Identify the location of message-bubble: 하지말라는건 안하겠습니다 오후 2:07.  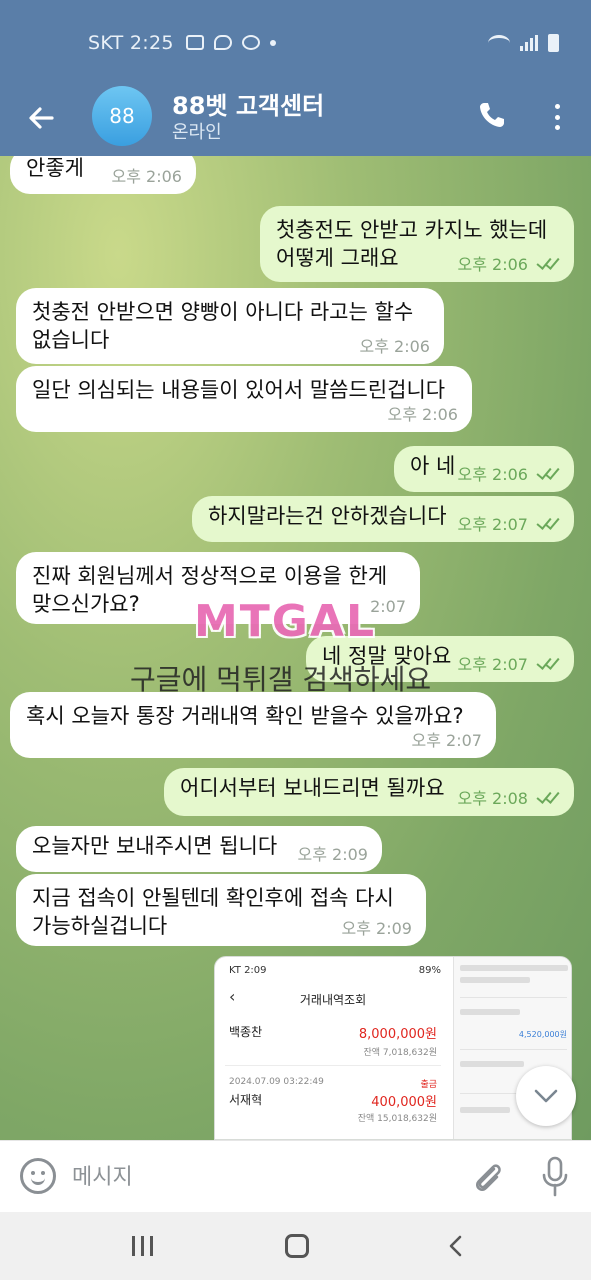
(383, 519).